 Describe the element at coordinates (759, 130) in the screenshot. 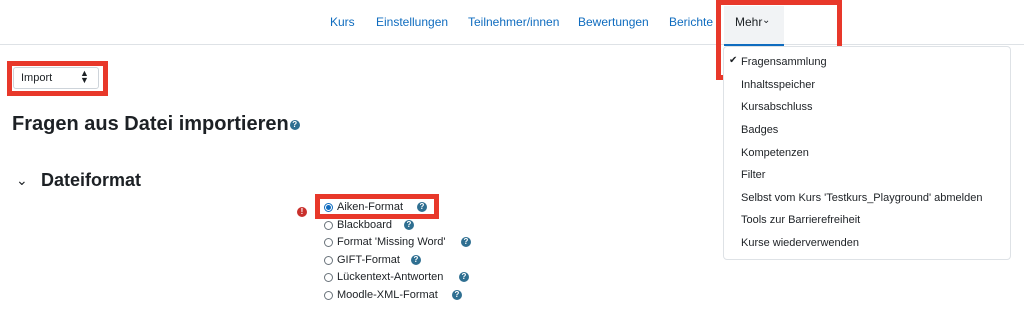

I see `menu-item-badges: Badges` at that location.